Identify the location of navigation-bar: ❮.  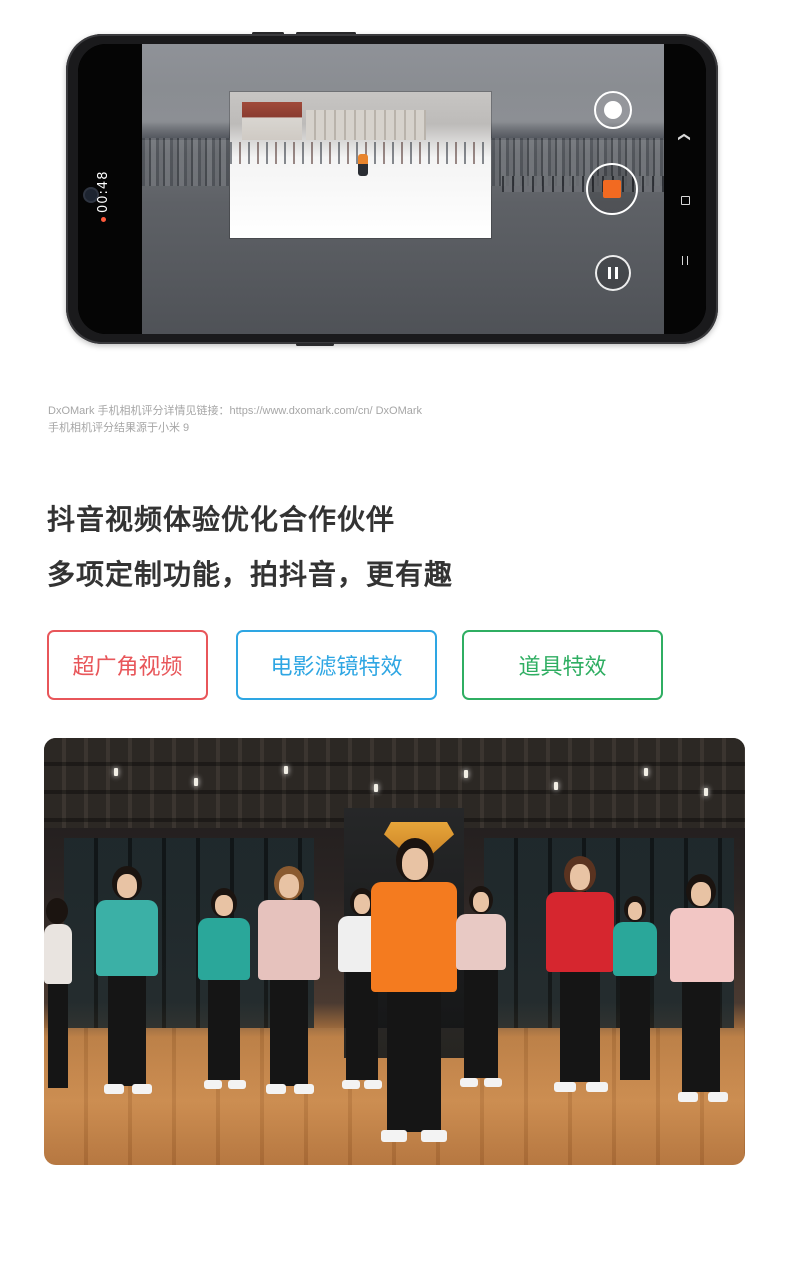
(685, 189).